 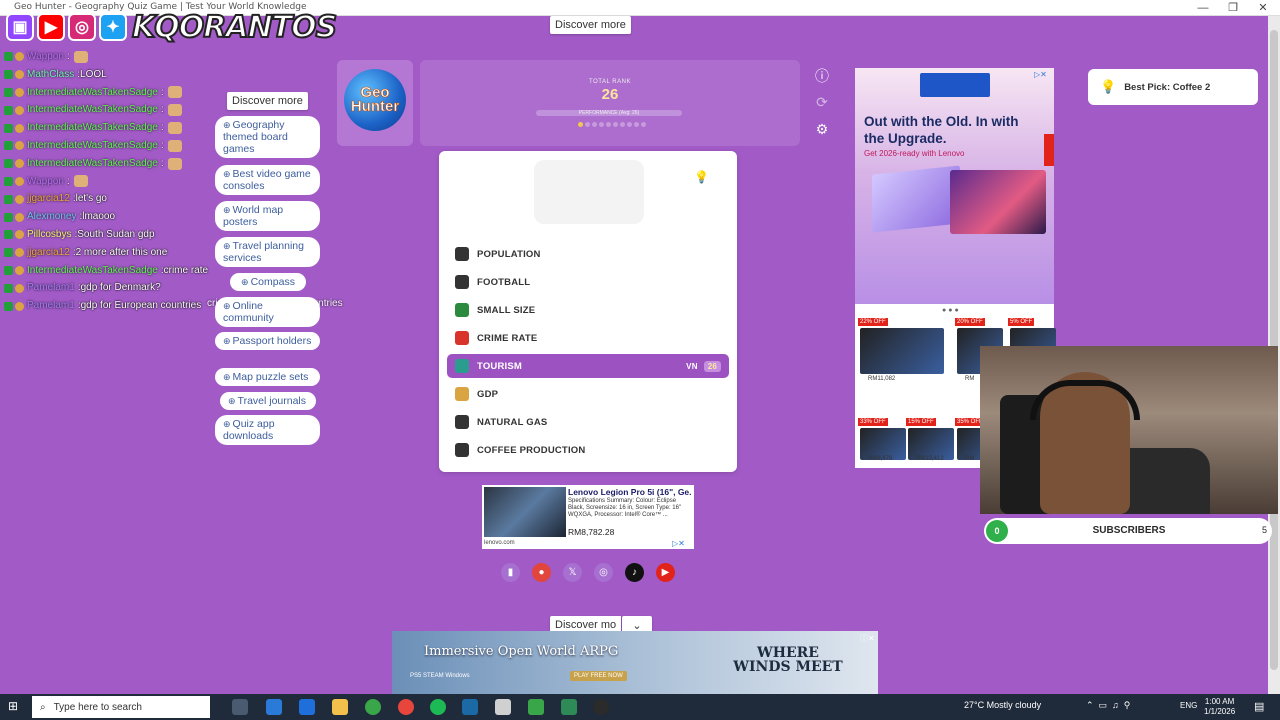 I want to click on clock: 1:00 AM 1/1/2026, so click(x=1219, y=707).